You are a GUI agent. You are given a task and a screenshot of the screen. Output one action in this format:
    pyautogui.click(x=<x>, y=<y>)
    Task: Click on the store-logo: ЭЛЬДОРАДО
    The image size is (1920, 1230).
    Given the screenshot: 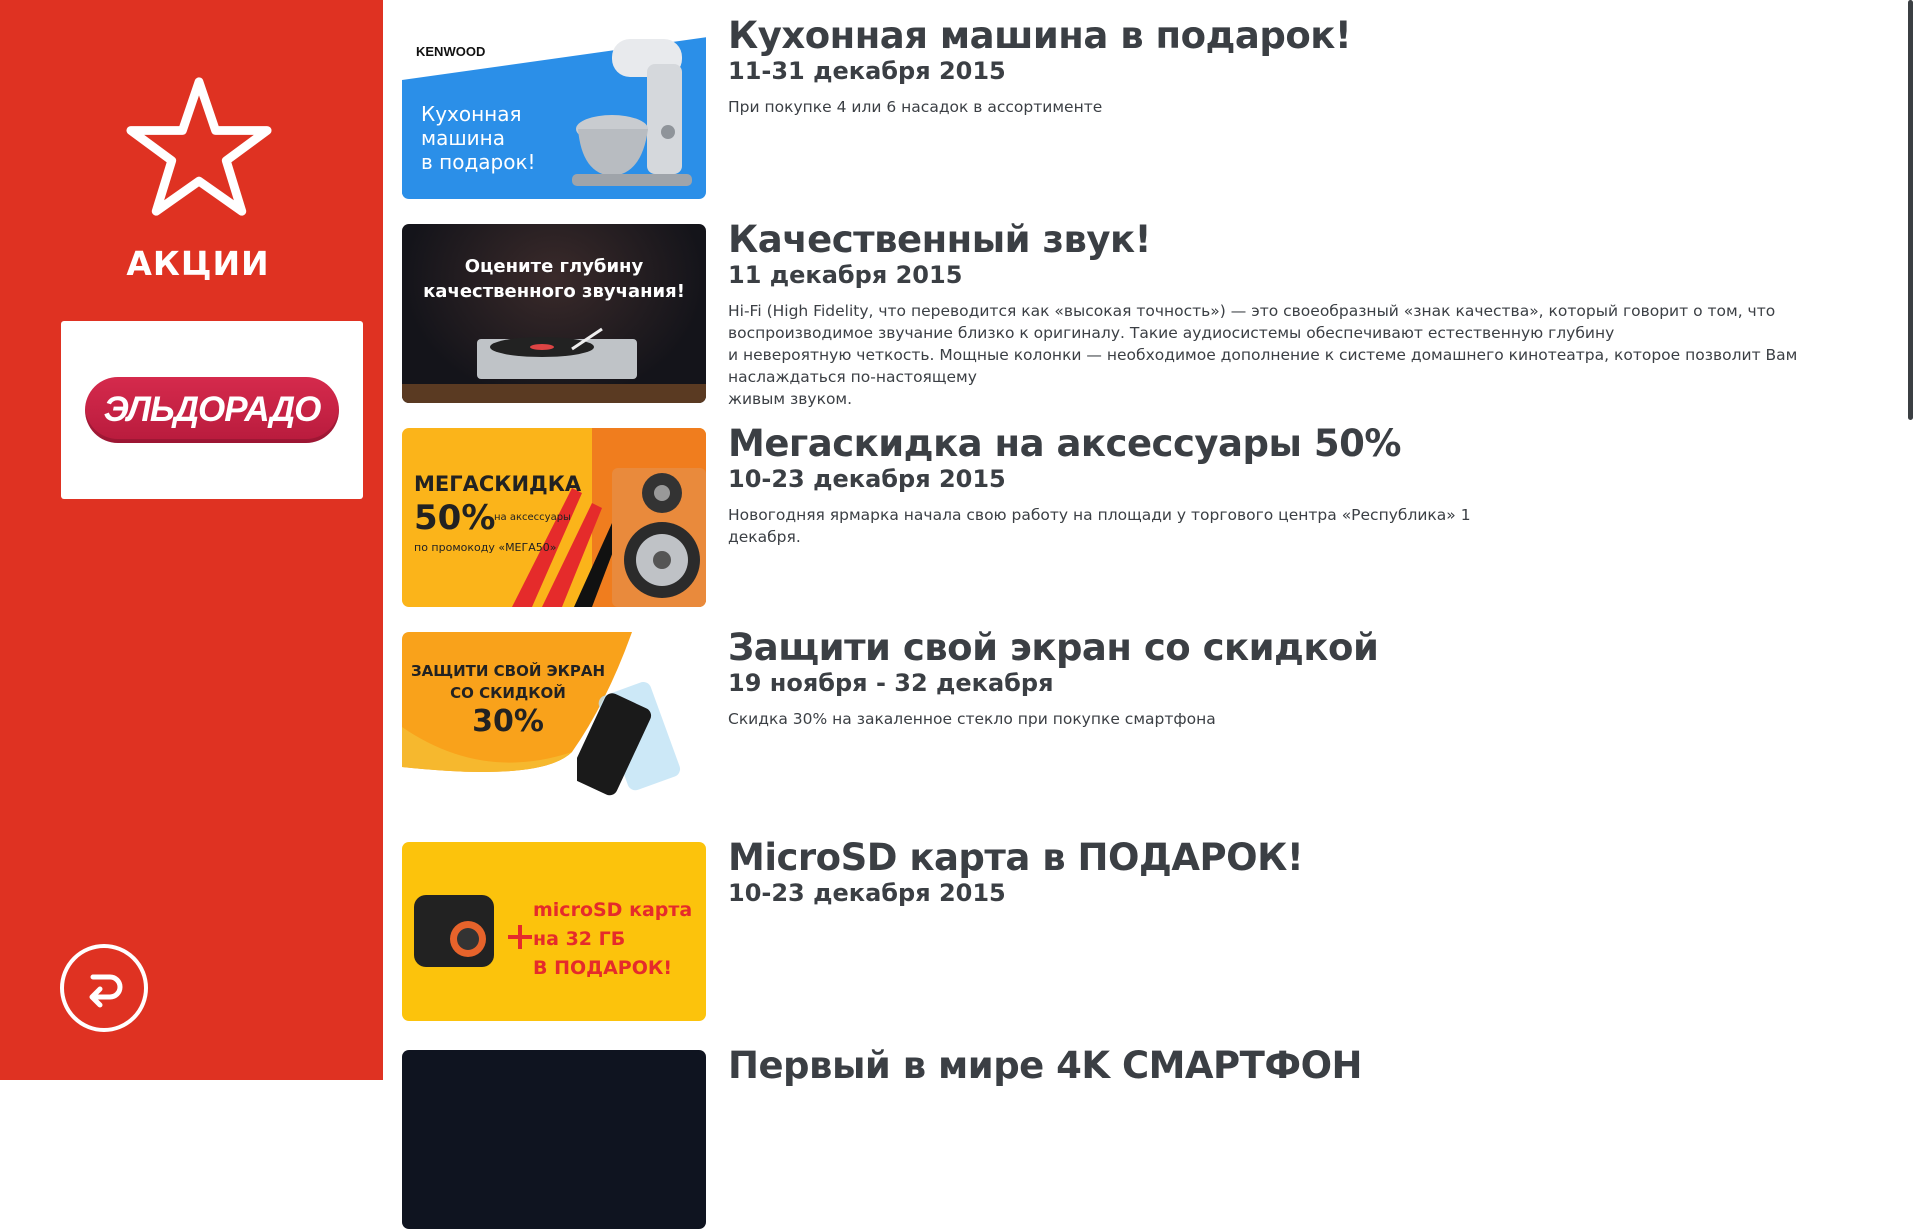 What is the action you would take?
    pyautogui.click(x=212, y=410)
    